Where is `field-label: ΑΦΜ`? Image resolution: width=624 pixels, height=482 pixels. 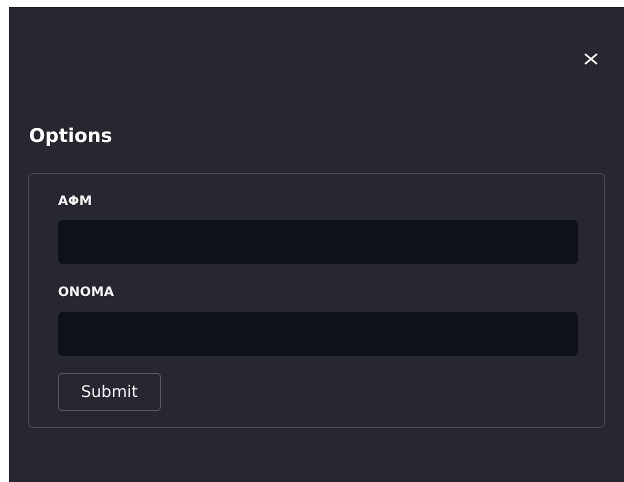
field-label: ΑΦΜ is located at coordinates (76, 202).